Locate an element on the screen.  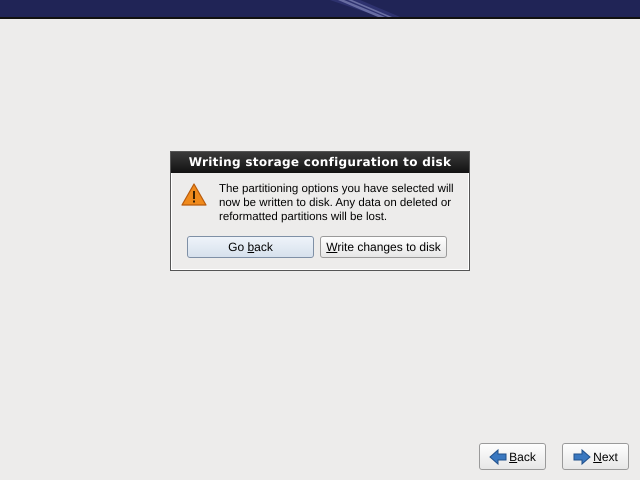
write-button: Write changes to disk is located at coordinates (383, 247).